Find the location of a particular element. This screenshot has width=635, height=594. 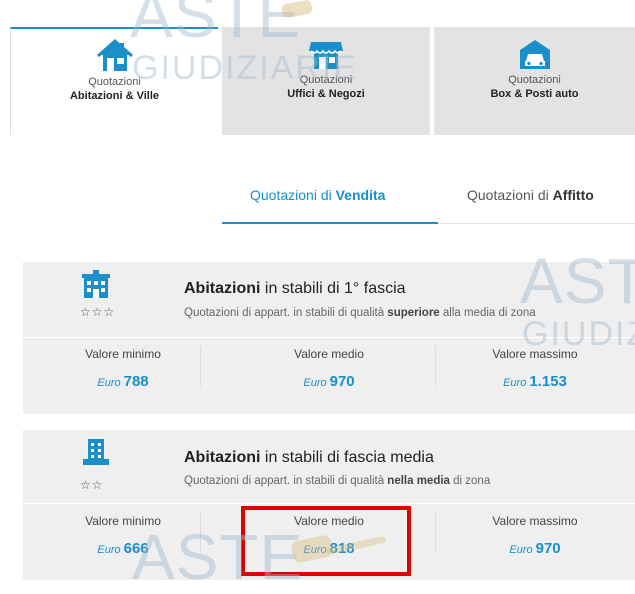

max-value-number: 970 is located at coordinates (548, 548).